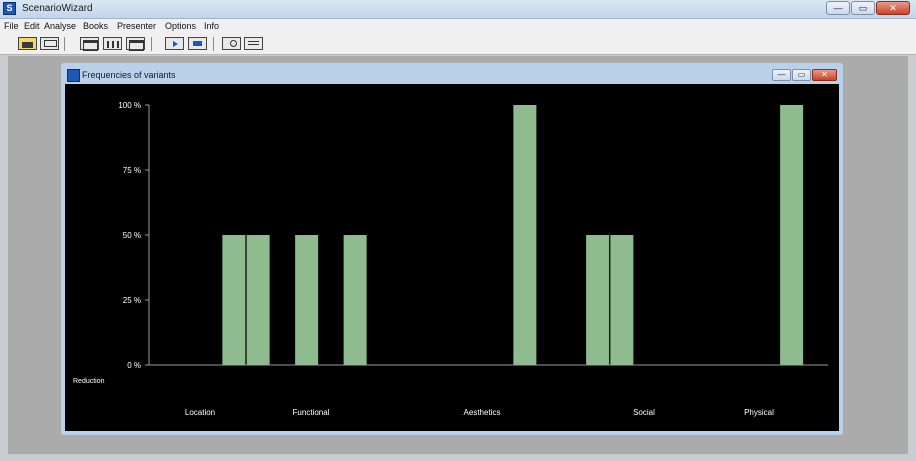  What do you see at coordinates (132, 300) in the screenshot?
I see `y-tick-label: 25 %` at bounding box center [132, 300].